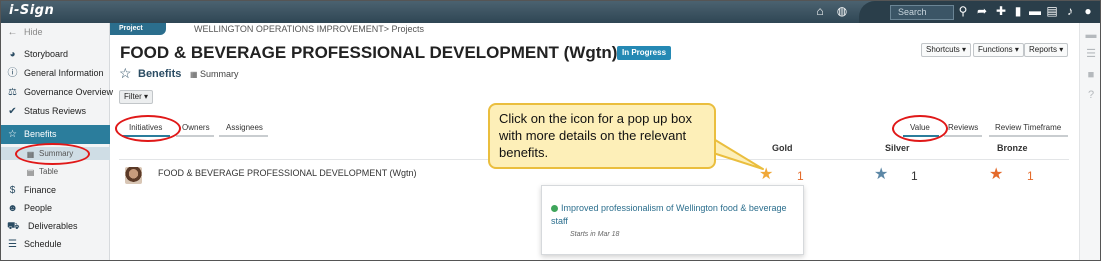 The width and height of the screenshot is (1101, 261). Describe the element at coordinates (196, 128) in the screenshot. I see `tab-owners: Owners` at that location.